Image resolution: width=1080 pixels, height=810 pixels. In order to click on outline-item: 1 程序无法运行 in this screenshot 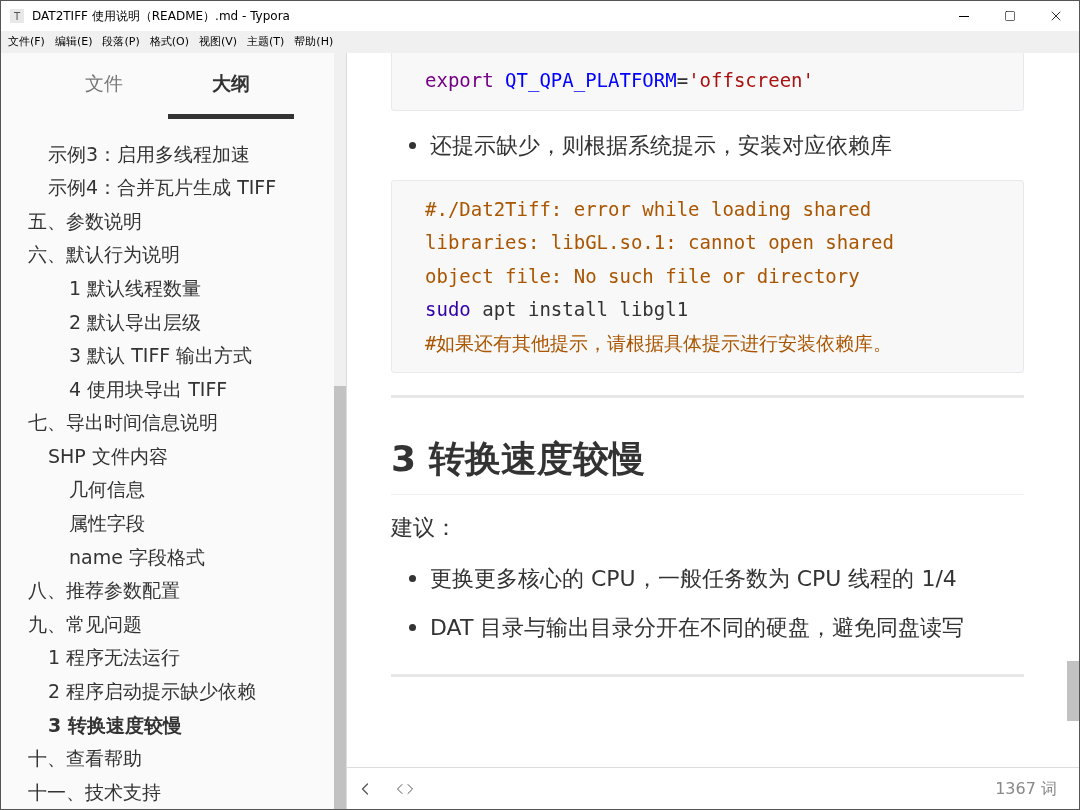, I will do `click(167, 657)`.